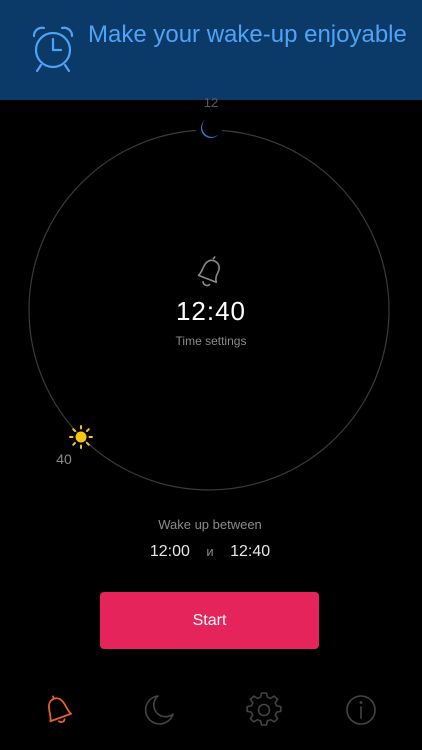 The width and height of the screenshot is (422, 750). I want to click on tab-alarm, so click(58, 710).